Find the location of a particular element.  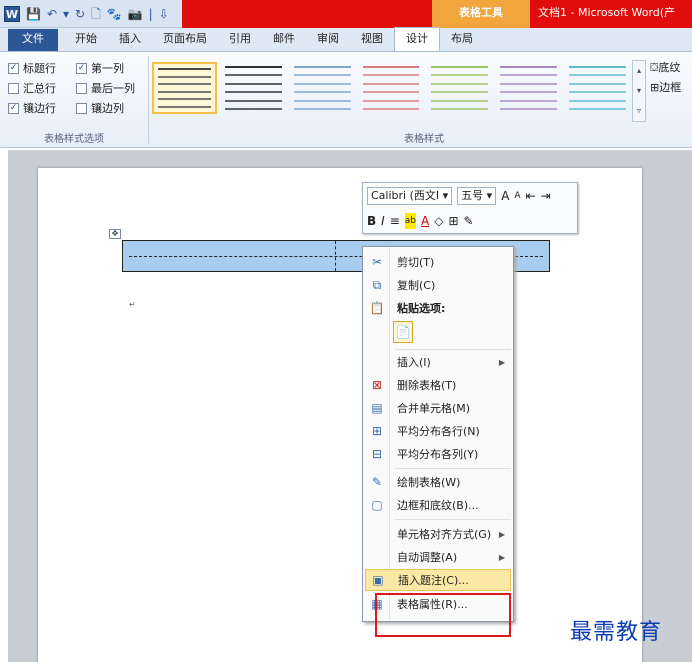

merge-cells-icon: ▤ is located at coordinates (377, 408).